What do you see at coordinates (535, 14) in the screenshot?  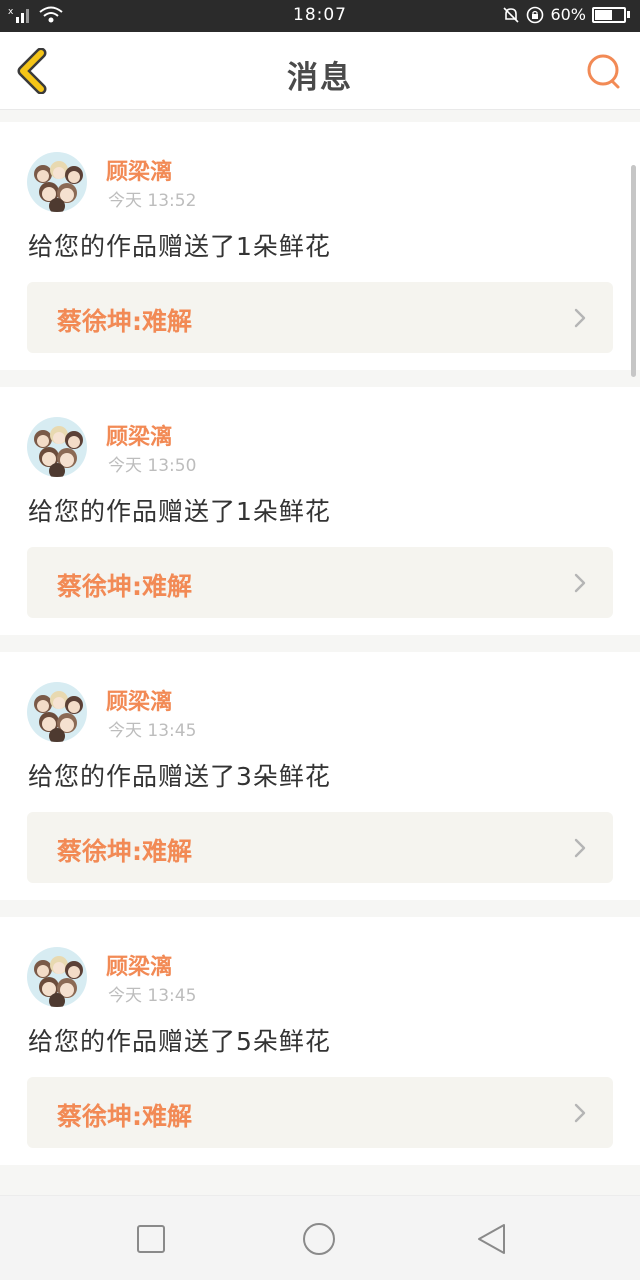 I see `rotation-lock-icon` at bounding box center [535, 14].